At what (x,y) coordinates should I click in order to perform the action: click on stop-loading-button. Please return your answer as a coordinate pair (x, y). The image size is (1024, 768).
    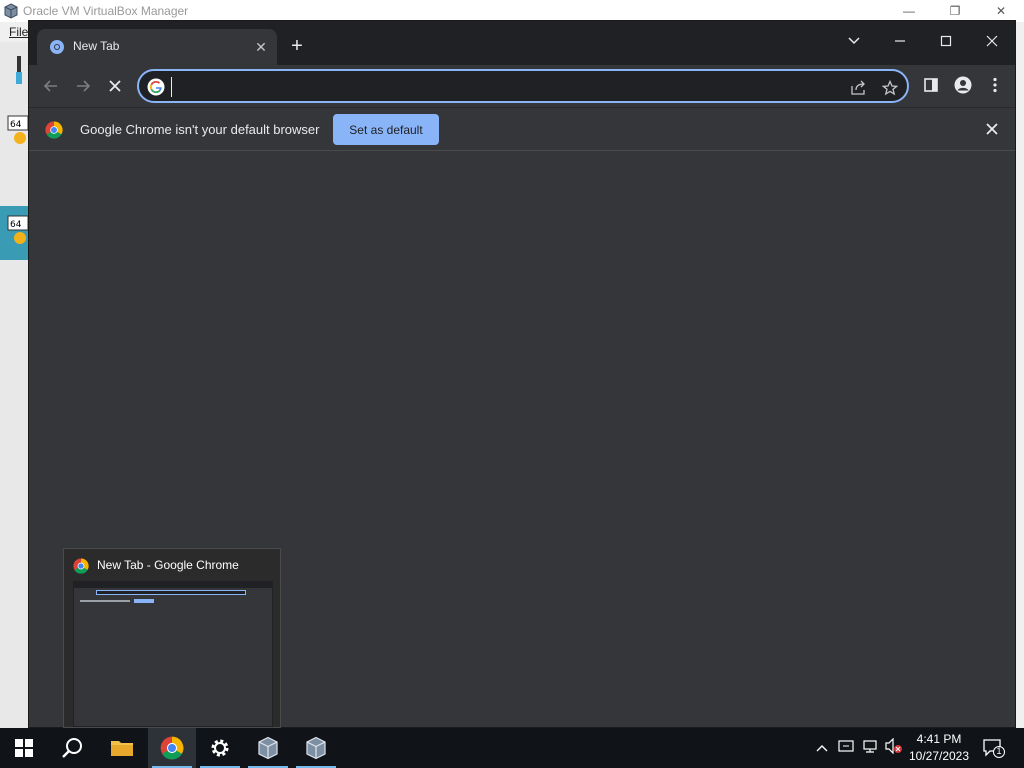
    Looking at the image, I should click on (115, 85).